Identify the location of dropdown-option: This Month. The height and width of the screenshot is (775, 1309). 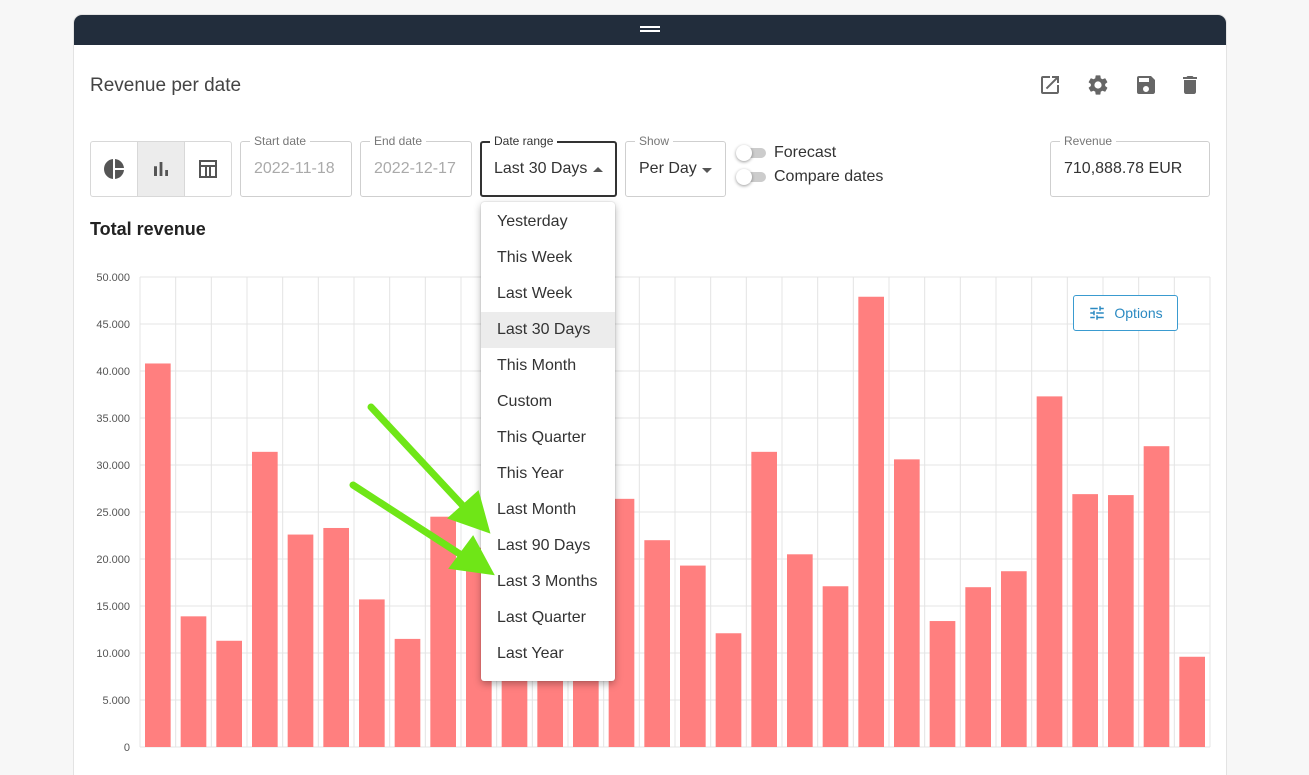
(548, 366).